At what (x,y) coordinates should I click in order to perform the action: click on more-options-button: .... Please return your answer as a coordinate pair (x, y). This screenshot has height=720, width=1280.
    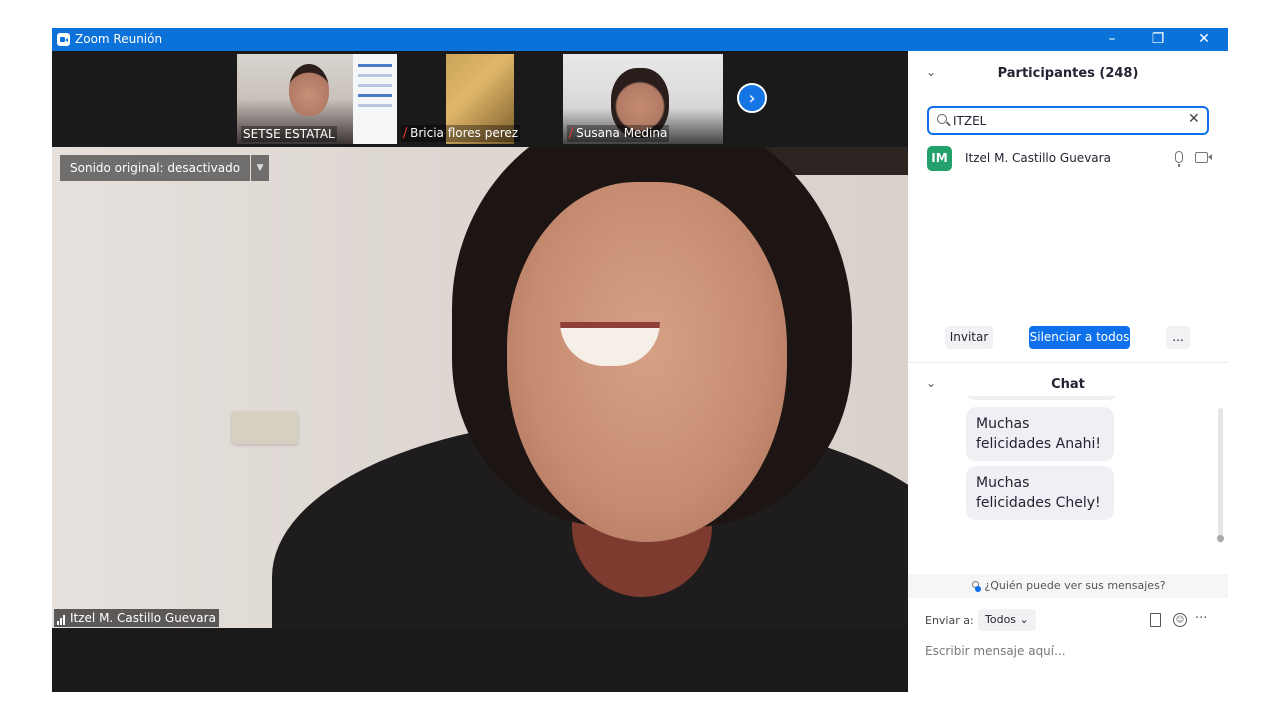
    Looking at the image, I should click on (1178, 337).